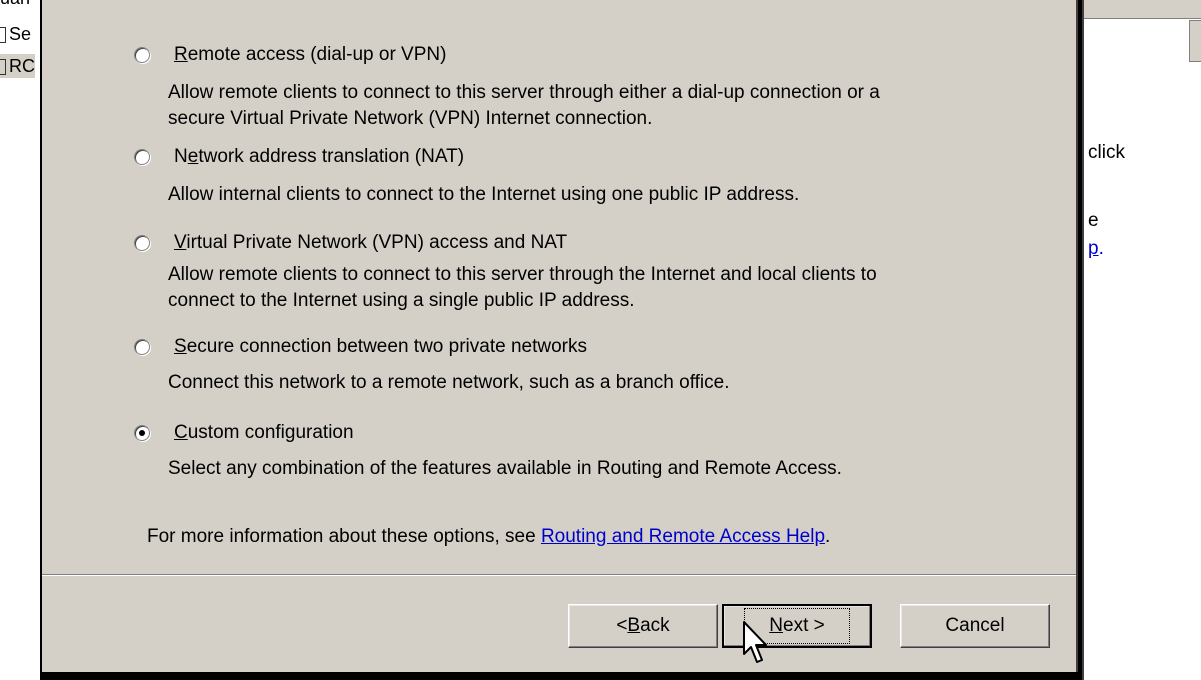 Image resolution: width=1201 pixels, height=680 pixels. What do you see at coordinates (804, 625) in the screenshot?
I see `next-rest: ext >` at bounding box center [804, 625].